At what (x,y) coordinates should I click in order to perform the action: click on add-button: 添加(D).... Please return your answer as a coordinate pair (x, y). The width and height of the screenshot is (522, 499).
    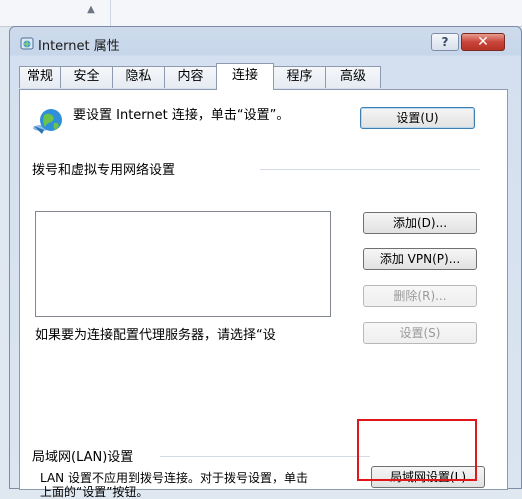
    Looking at the image, I should click on (420, 223).